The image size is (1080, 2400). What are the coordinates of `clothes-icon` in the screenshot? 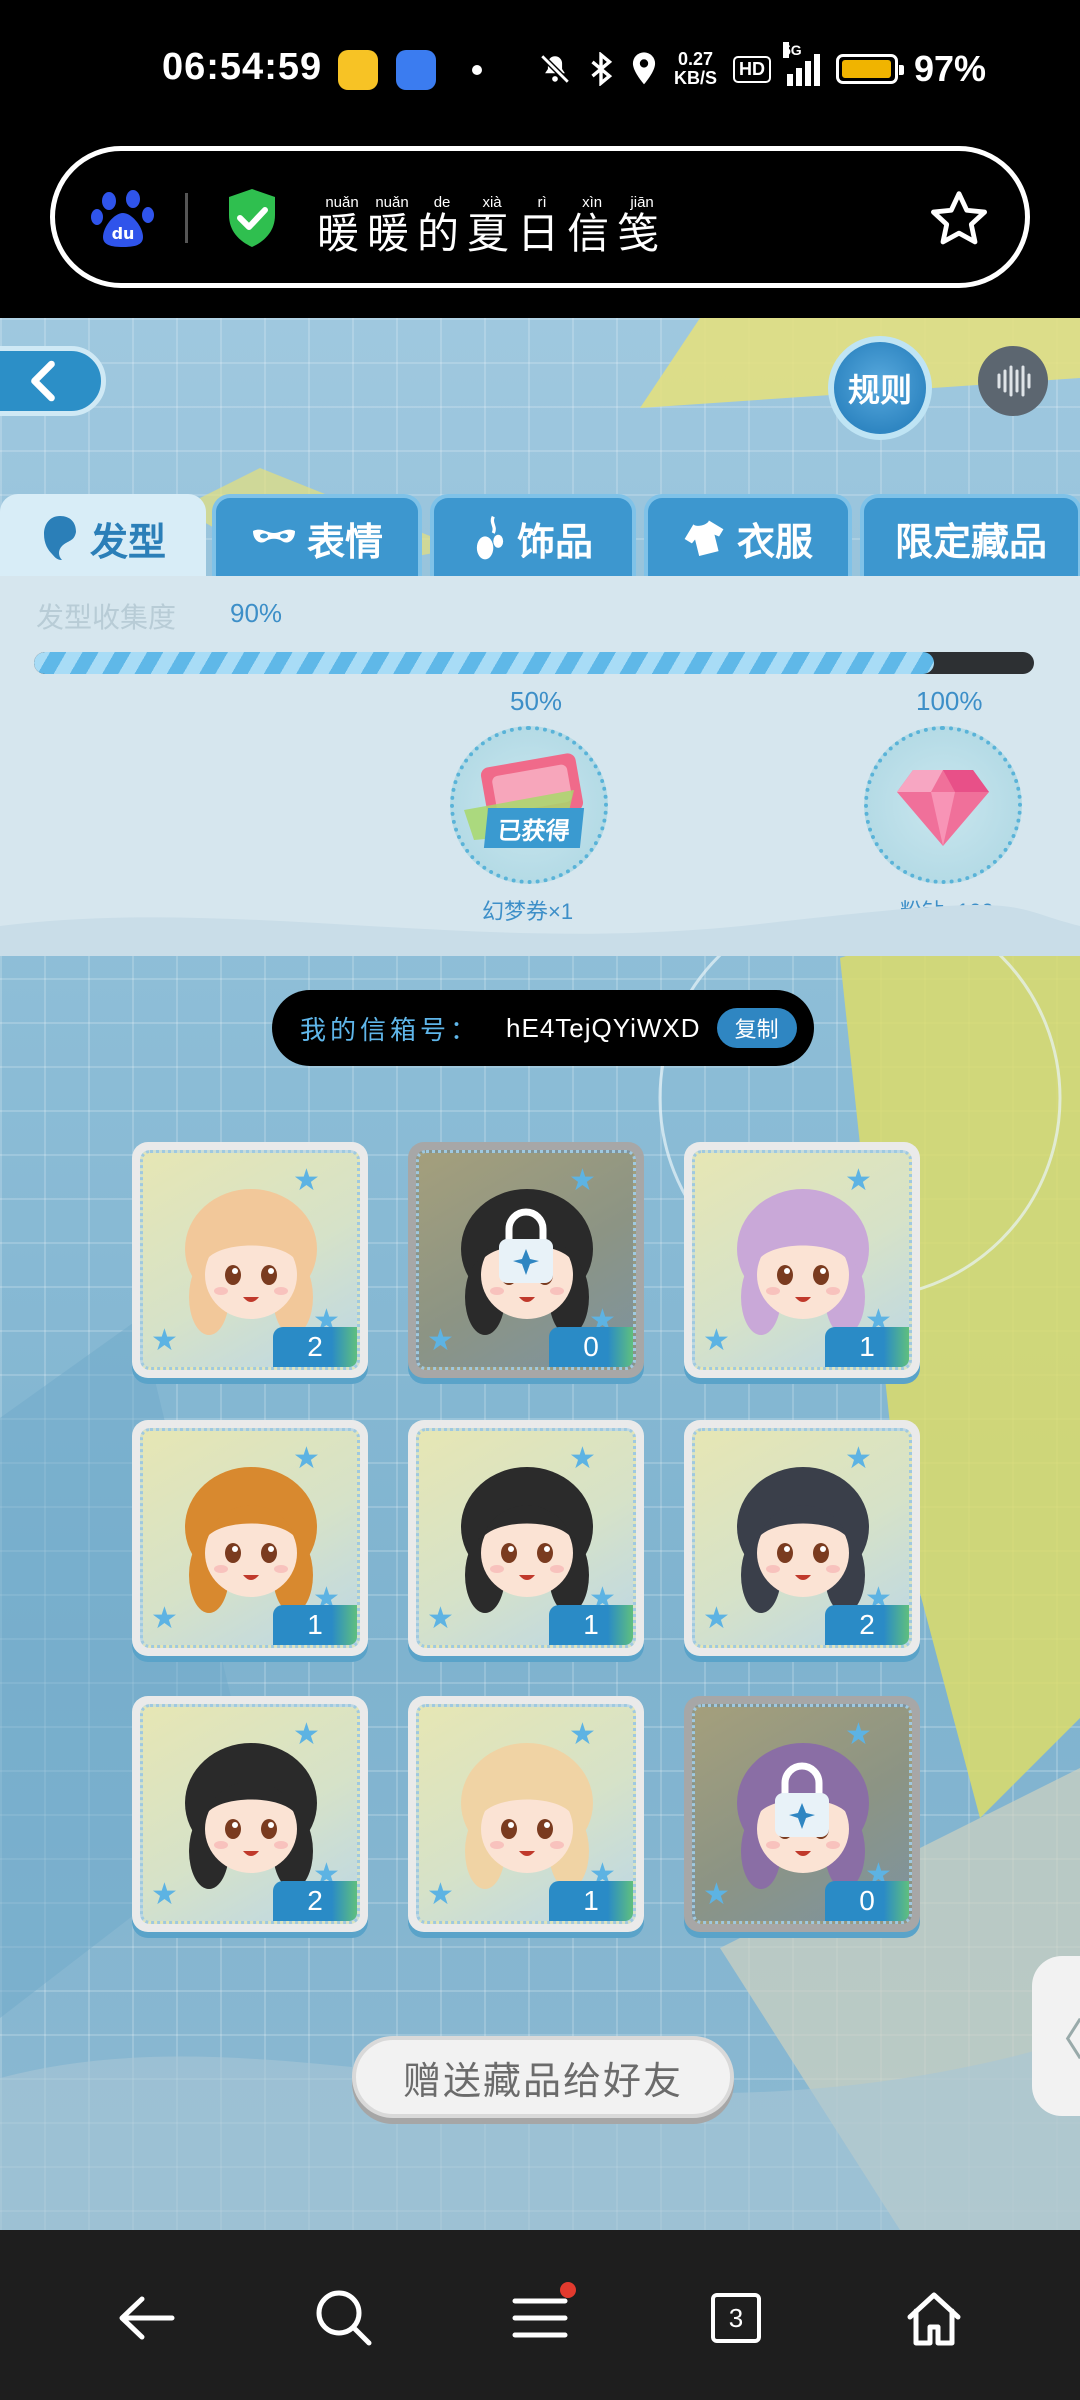 It's located at (704, 538).